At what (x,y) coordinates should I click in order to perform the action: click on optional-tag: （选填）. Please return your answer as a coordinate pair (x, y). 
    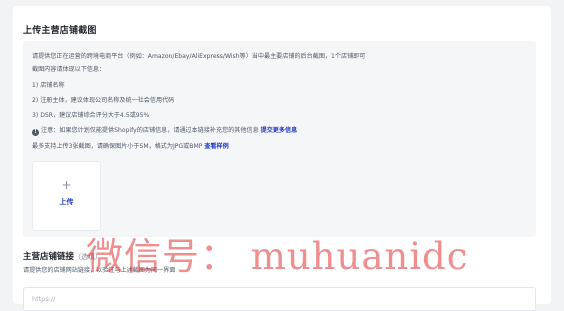
    Looking at the image, I should click on (88, 257).